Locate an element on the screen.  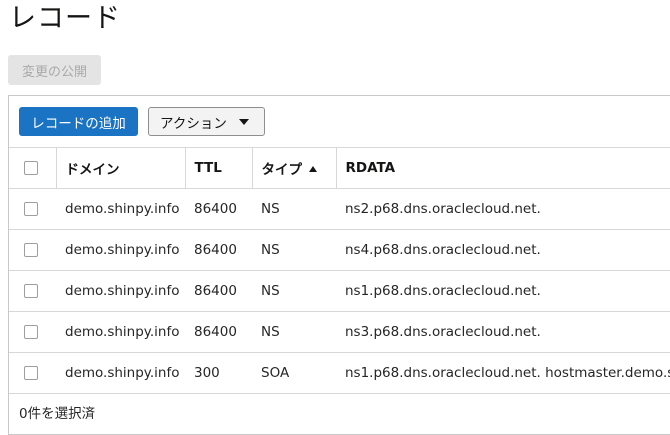
column-header-rdata: RDATA is located at coordinates (502, 168).